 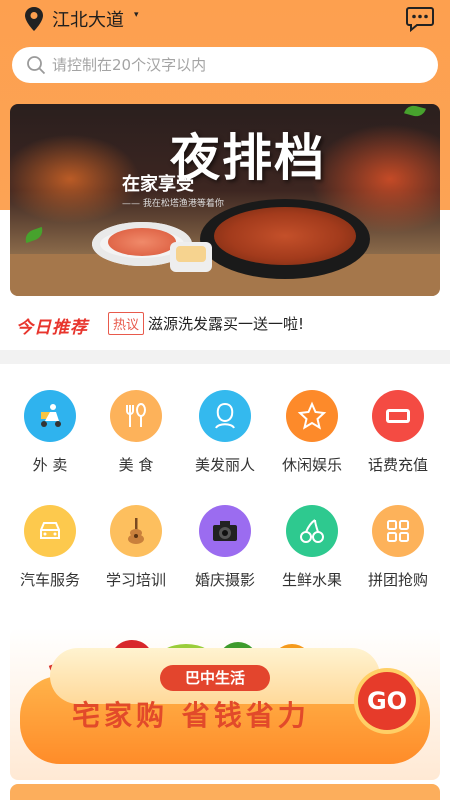 I want to click on grid-icon, so click(x=398, y=531).